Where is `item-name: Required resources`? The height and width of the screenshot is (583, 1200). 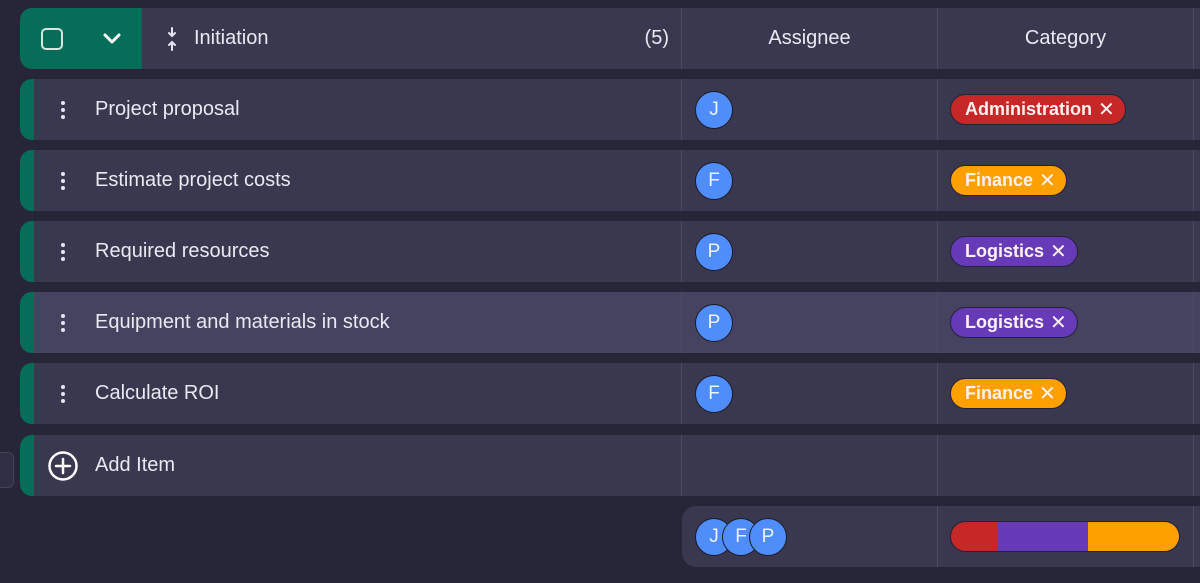
item-name: Required resources is located at coordinates (182, 251).